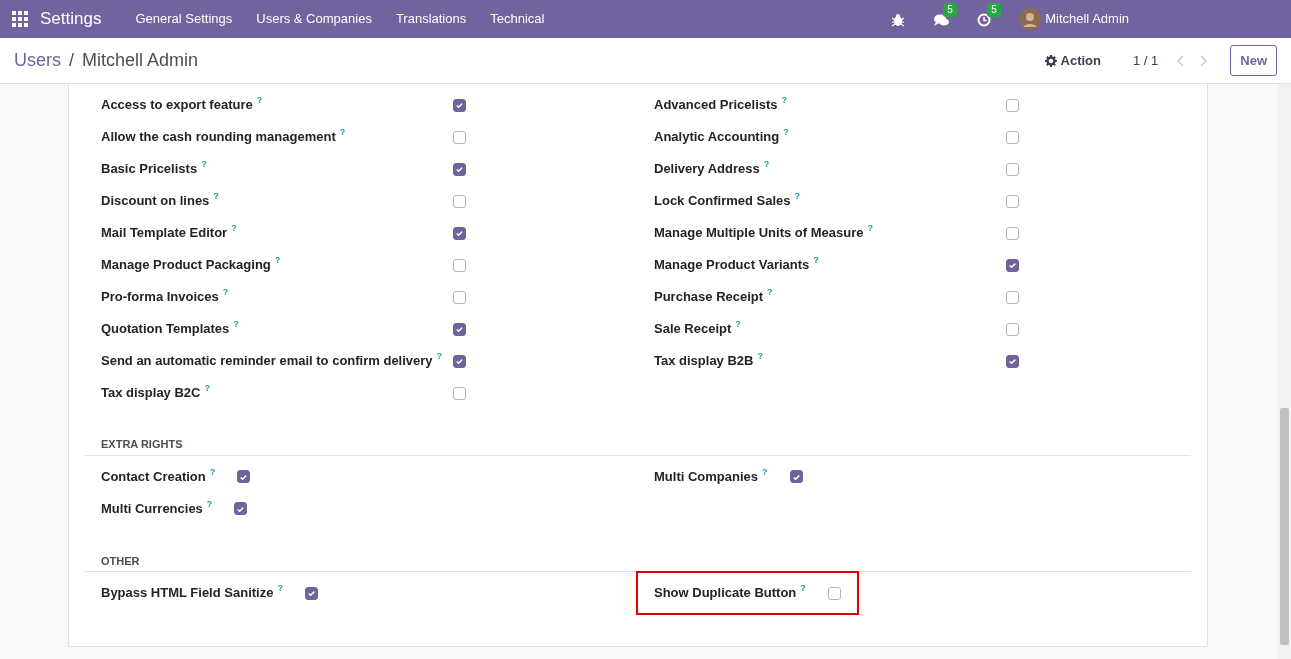 This screenshot has height=659, width=1291. I want to click on field-label: Multi Companies $^{?}$, so click(711, 476).